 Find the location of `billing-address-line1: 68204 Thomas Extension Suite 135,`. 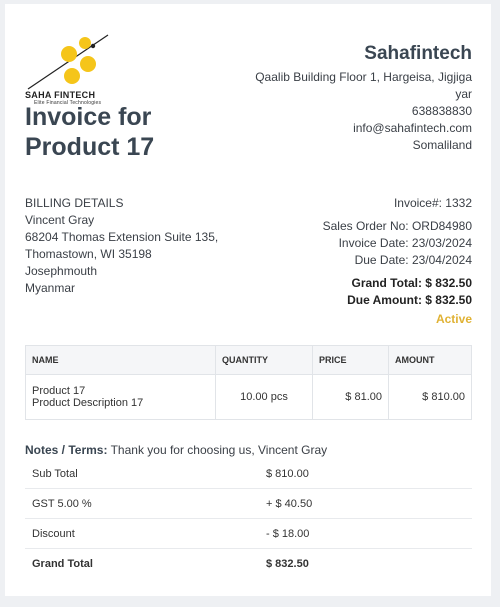

billing-address-line1: 68204 Thomas Extension Suite 135, is located at coordinates (122, 237).